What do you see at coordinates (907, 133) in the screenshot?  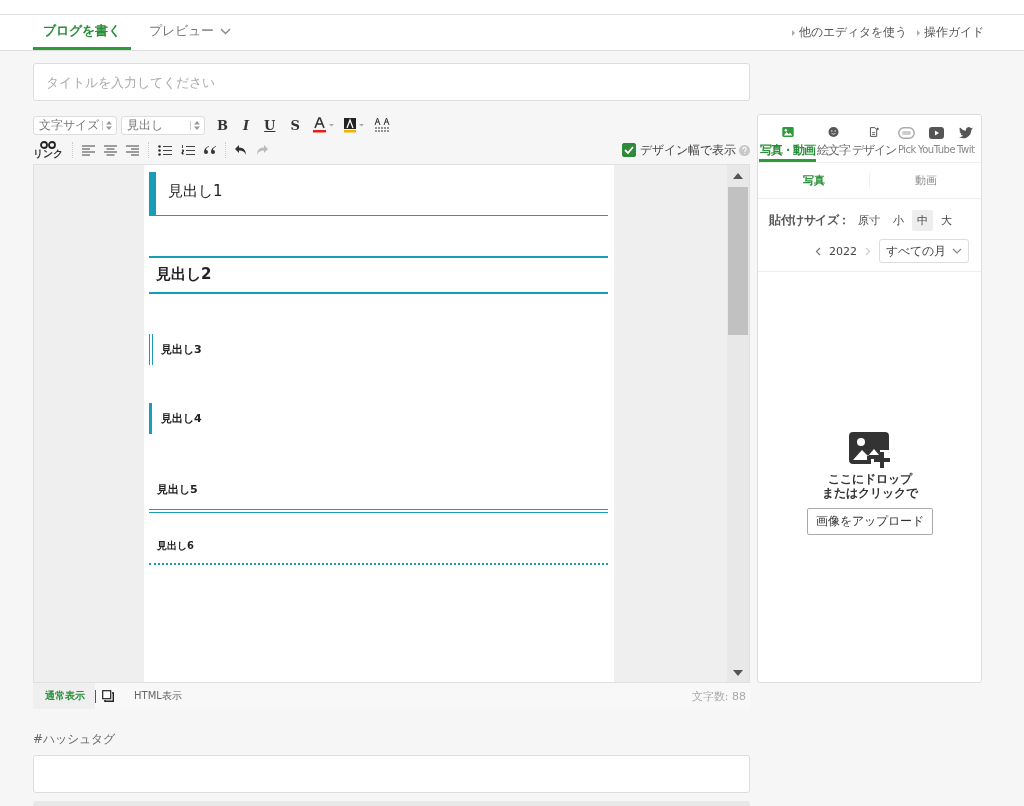 I see `pill-icon` at bounding box center [907, 133].